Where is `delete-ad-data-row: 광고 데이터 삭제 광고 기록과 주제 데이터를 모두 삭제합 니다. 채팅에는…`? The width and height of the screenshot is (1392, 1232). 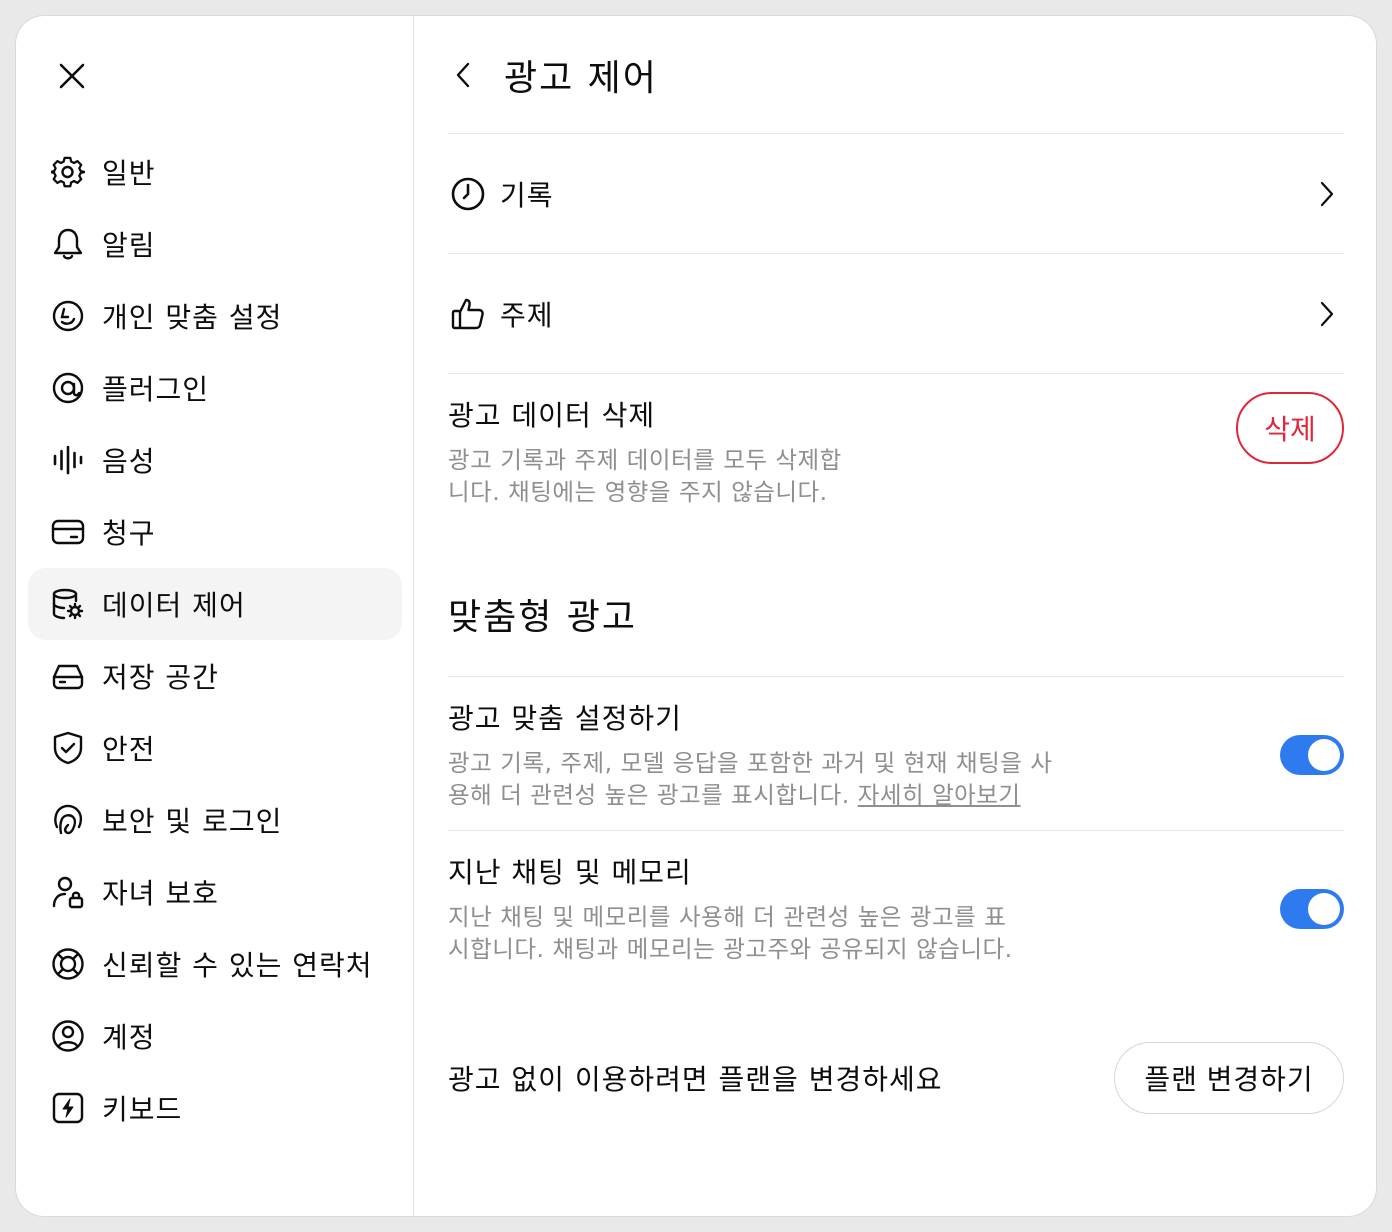
delete-ad-data-row: 광고 데이터 삭제 광고 기록과 주제 데이터를 모두 삭제합 니다. 채팅에는… is located at coordinates (896, 474).